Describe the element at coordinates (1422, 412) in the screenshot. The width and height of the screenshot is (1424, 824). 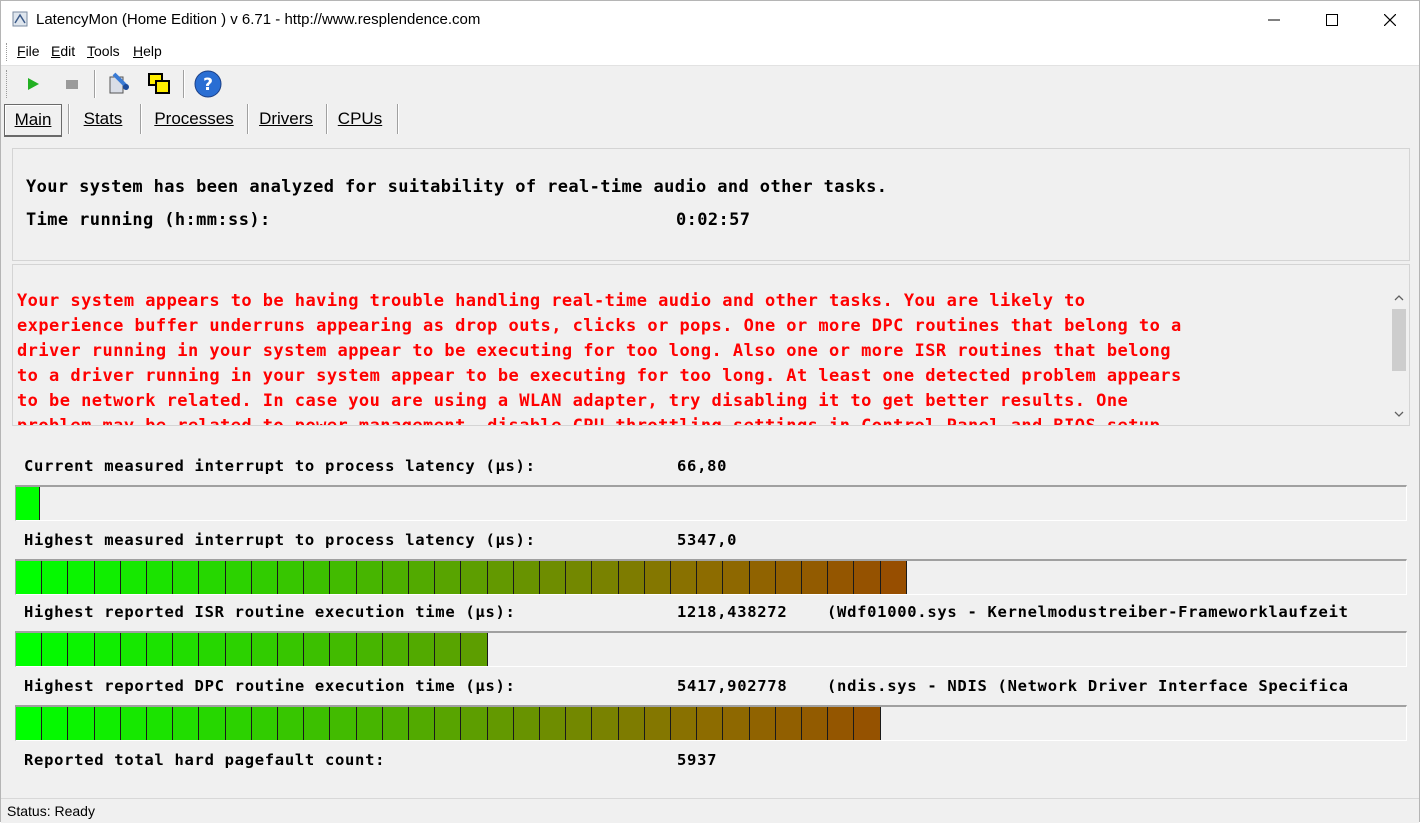
I see `background-strip` at that location.